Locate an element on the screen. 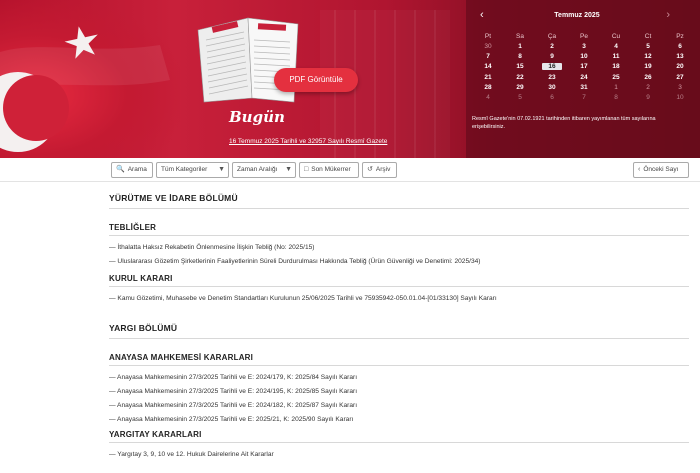  calendar-day: 14 is located at coordinates (488, 67).